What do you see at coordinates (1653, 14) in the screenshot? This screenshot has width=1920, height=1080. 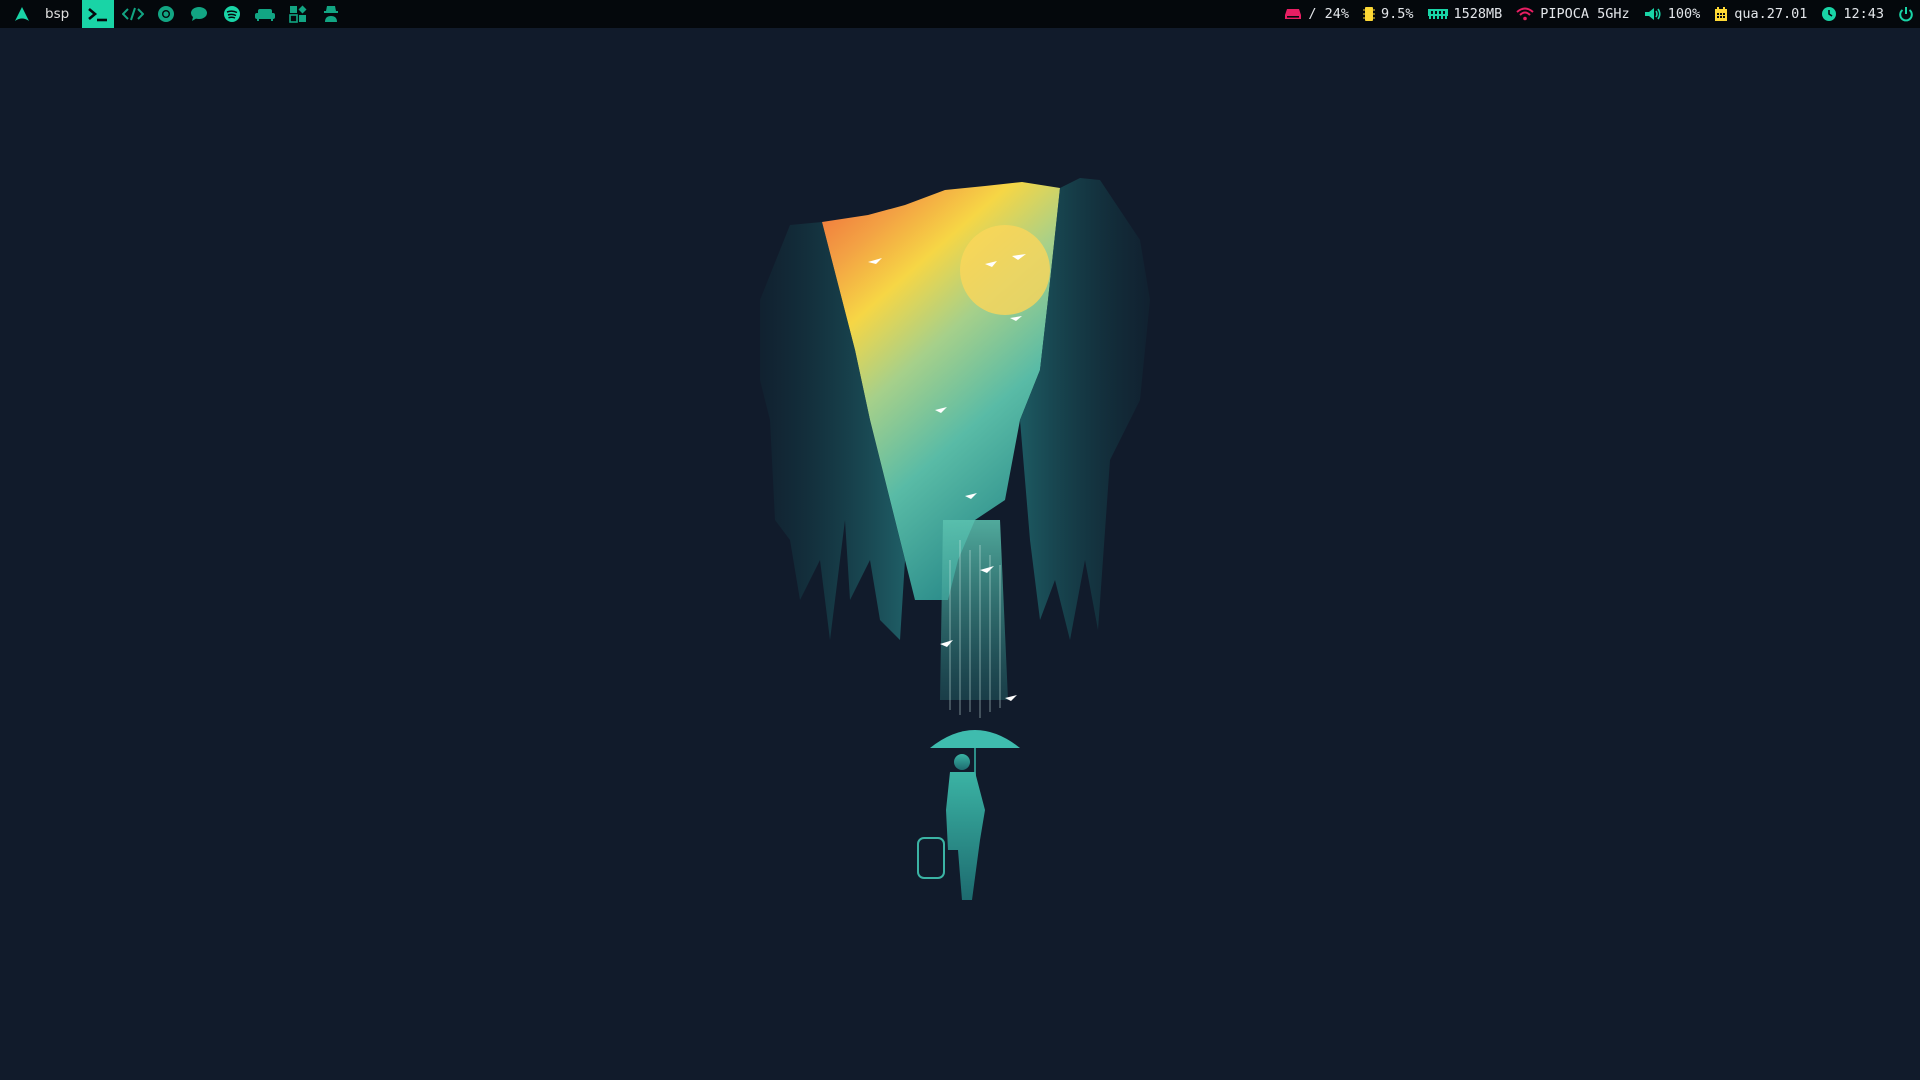 I see `volume-icon` at bounding box center [1653, 14].